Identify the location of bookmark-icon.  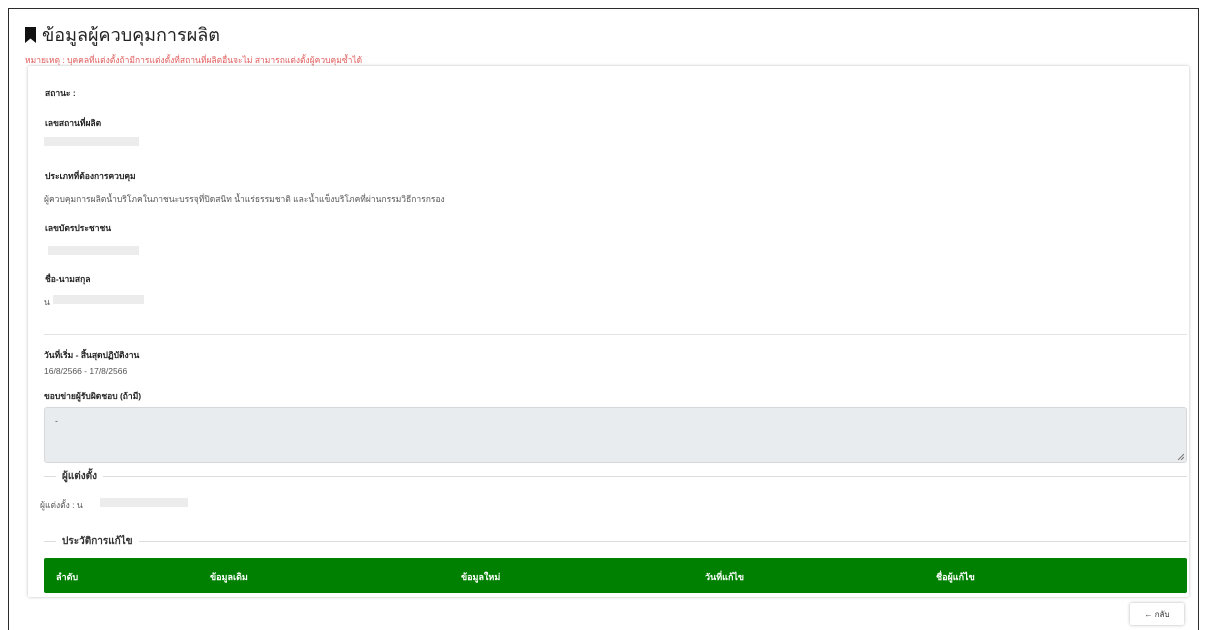
(30, 34).